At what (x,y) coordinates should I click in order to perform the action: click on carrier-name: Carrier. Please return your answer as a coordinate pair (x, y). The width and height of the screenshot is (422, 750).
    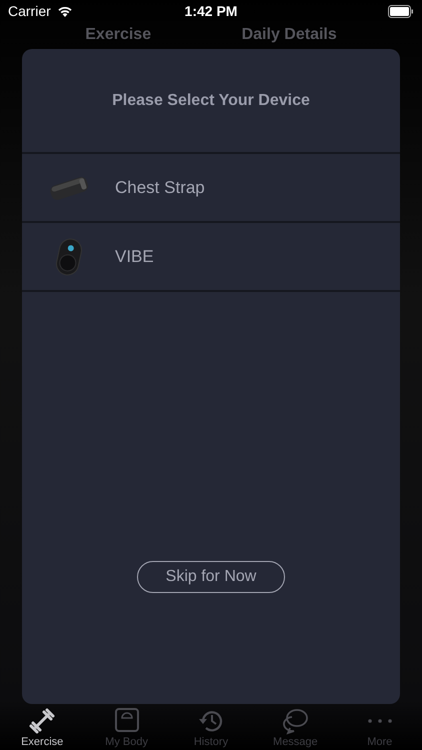
    Looking at the image, I should click on (29, 11).